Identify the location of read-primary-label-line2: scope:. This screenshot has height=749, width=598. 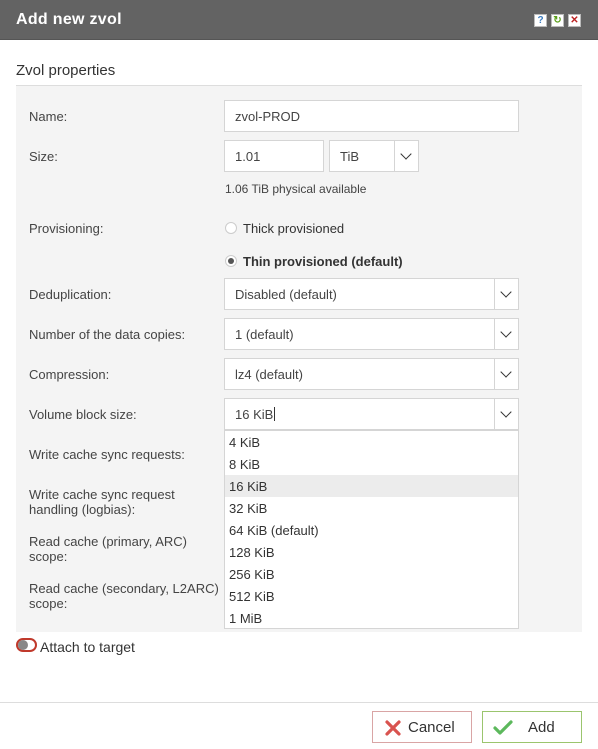
(48, 556).